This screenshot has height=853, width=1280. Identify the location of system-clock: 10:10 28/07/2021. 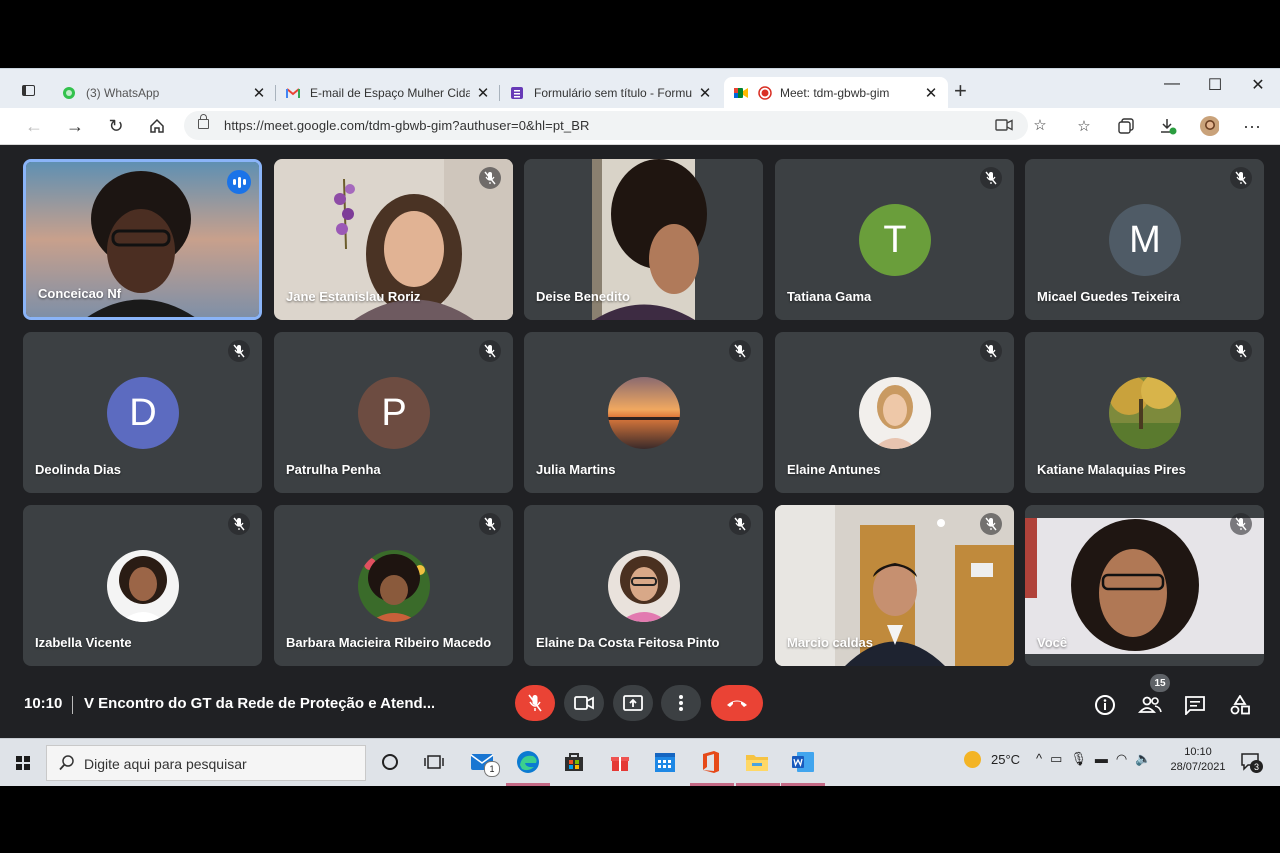
(1198, 760).